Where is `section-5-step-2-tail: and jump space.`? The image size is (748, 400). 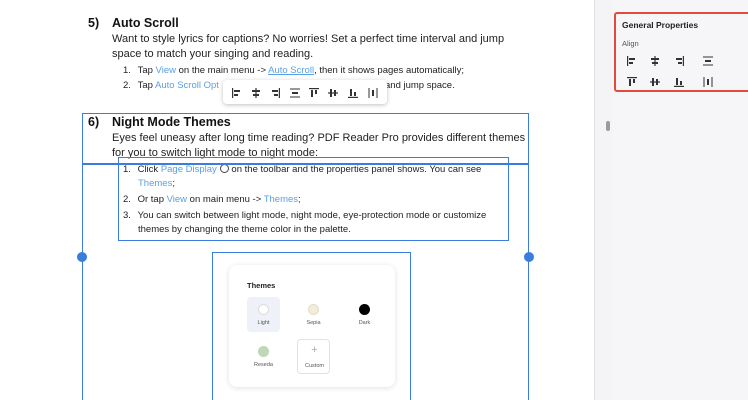 section-5-step-2-tail: and jump space. is located at coordinates (420, 85).